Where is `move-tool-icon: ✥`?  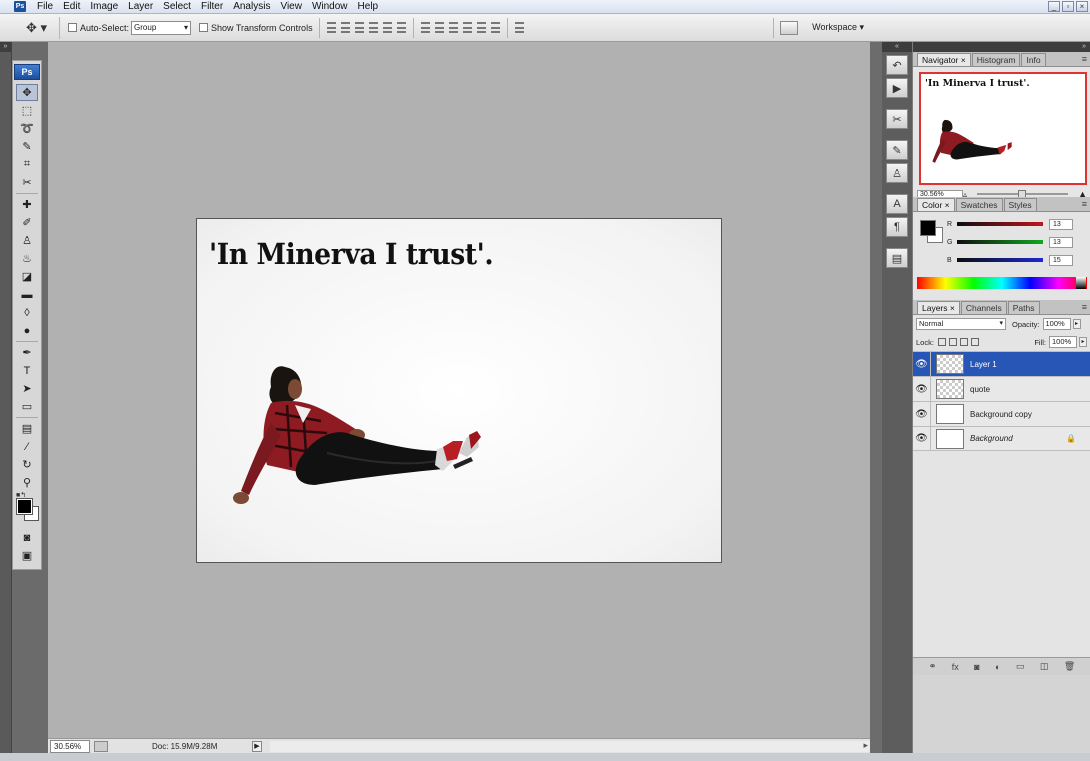
move-tool-icon: ✥ is located at coordinates (27, 92).